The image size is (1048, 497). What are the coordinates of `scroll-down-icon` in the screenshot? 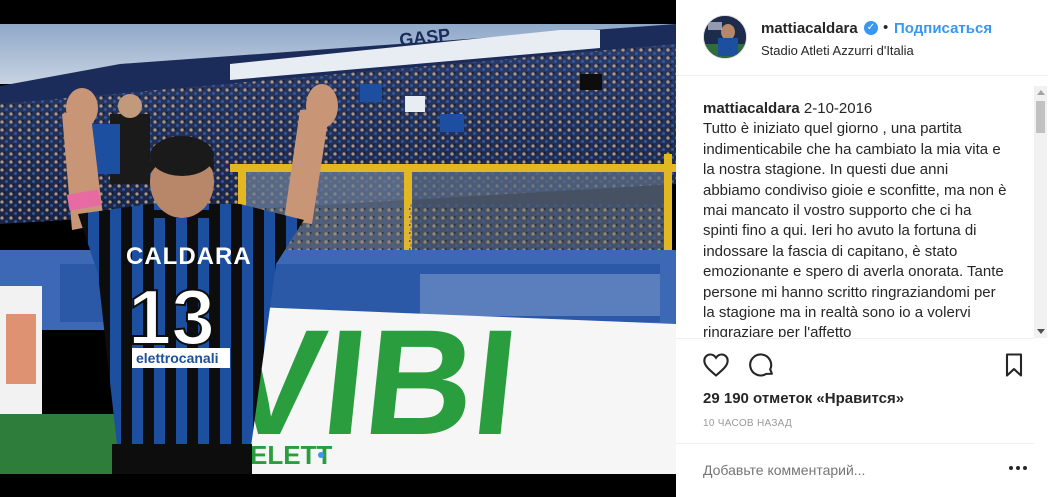 It's located at (1041, 331).